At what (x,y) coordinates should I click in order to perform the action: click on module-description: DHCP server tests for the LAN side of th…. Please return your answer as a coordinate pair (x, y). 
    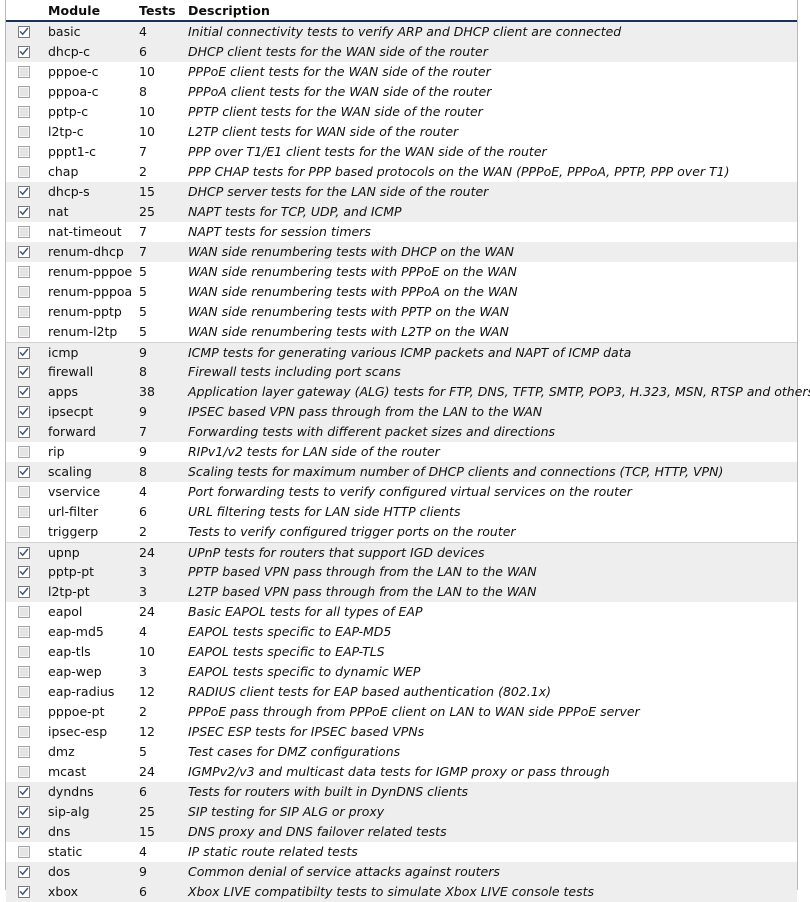
    Looking at the image, I should click on (338, 191).